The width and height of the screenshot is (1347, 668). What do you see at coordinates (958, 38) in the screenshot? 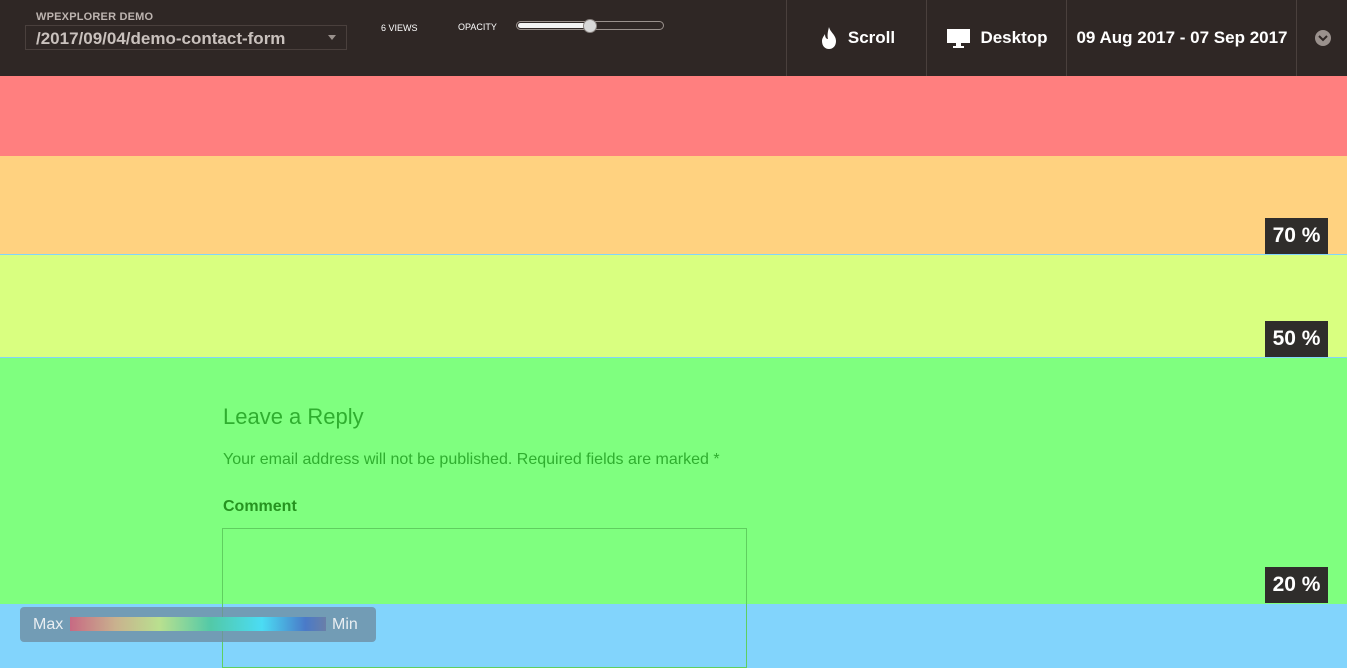
I see `monitor-icon` at bounding box center [958, 38].